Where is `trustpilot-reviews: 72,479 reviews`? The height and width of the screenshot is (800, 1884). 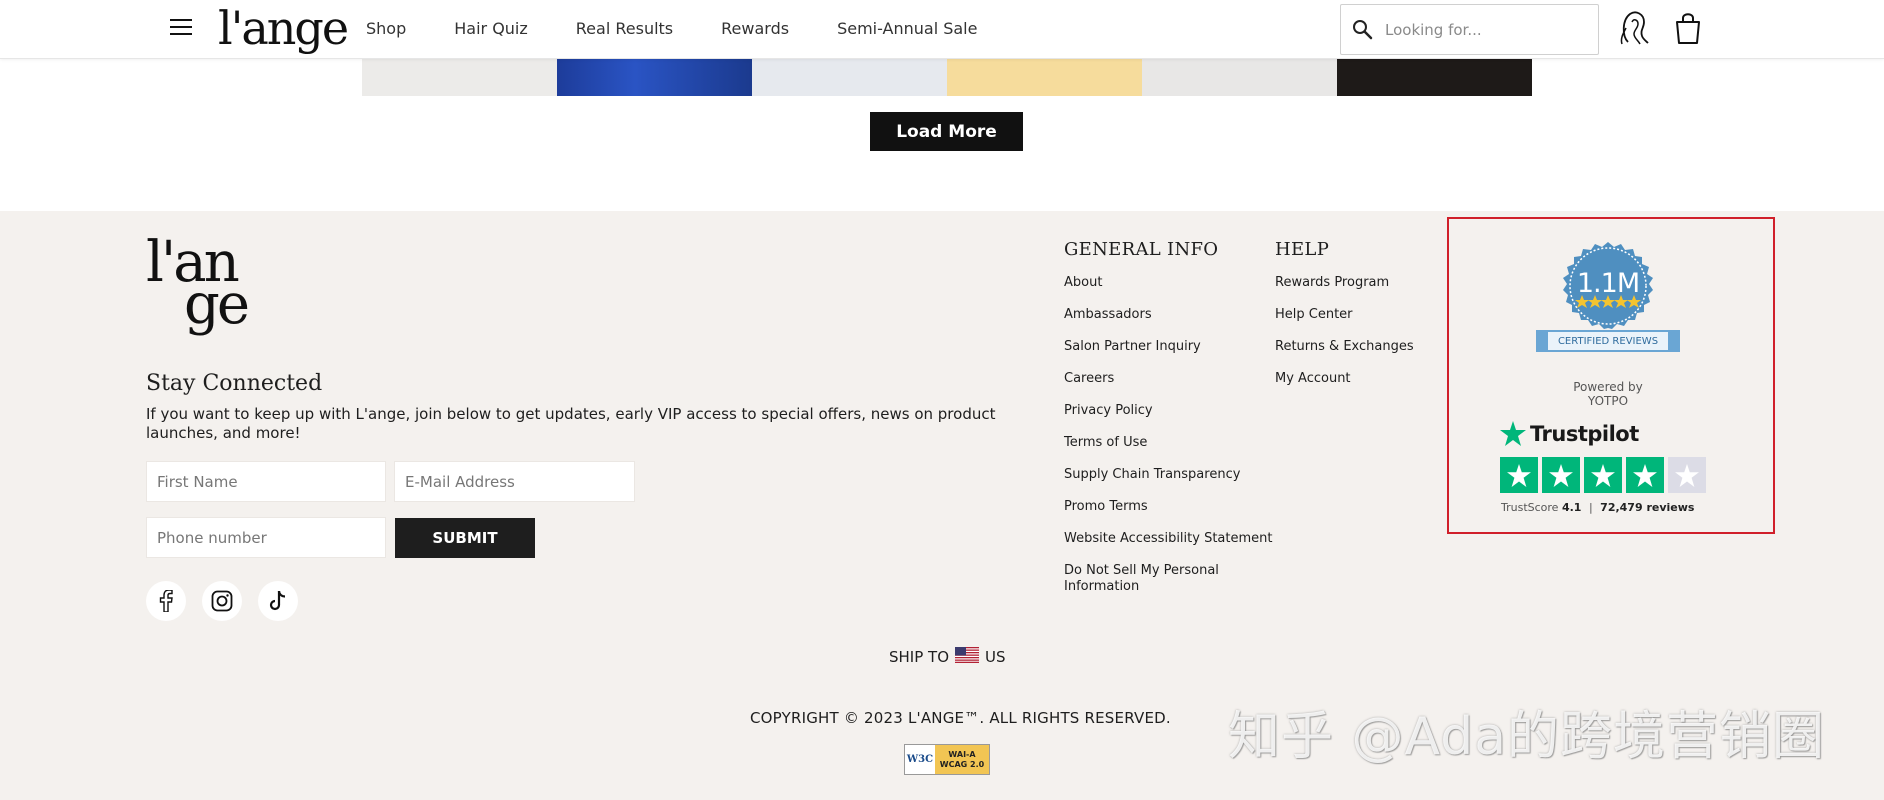 trustpilot-reviews: 72,479 reviews is located at coordinates (1647, 507).